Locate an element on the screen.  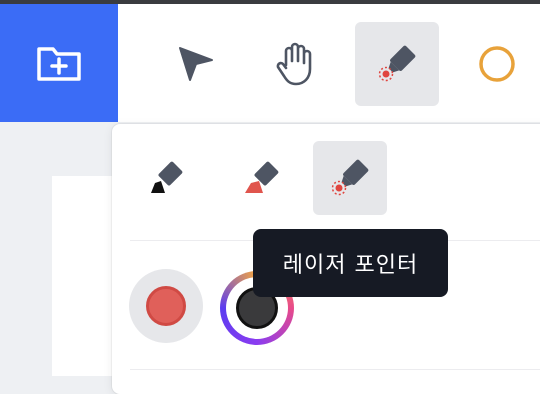
laser-pointer-button is located at coordinates (350, 178).